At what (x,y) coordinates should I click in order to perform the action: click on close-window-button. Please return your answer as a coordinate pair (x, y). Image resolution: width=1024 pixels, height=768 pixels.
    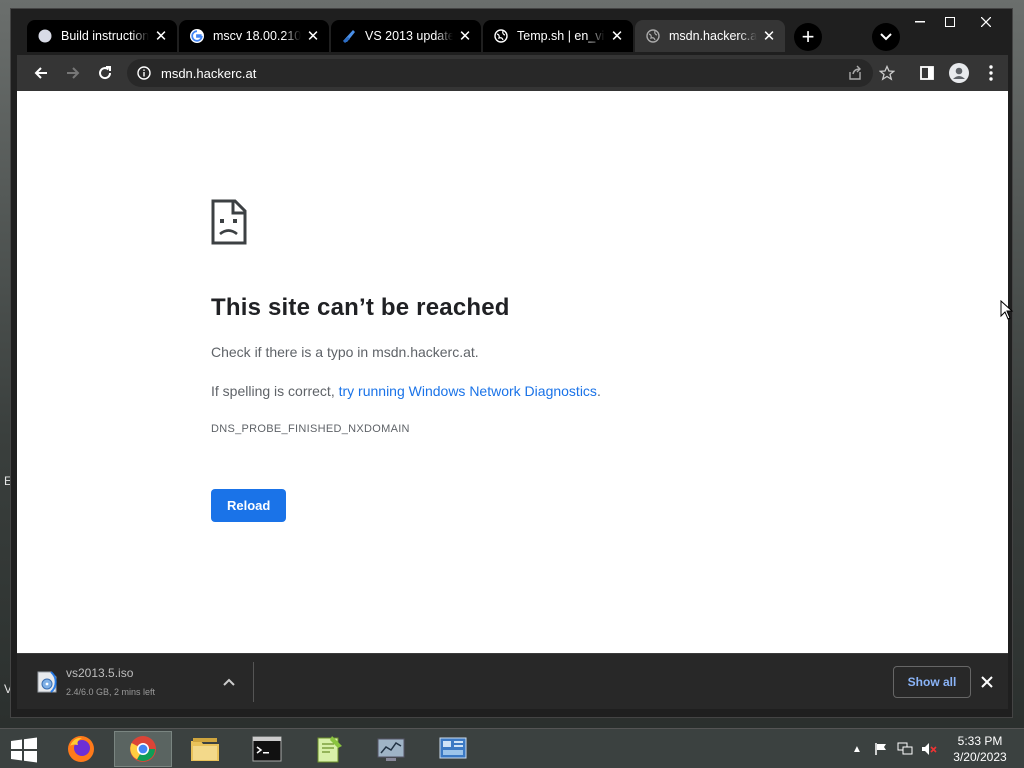
    Looking at the image, I should click on (986, 22).